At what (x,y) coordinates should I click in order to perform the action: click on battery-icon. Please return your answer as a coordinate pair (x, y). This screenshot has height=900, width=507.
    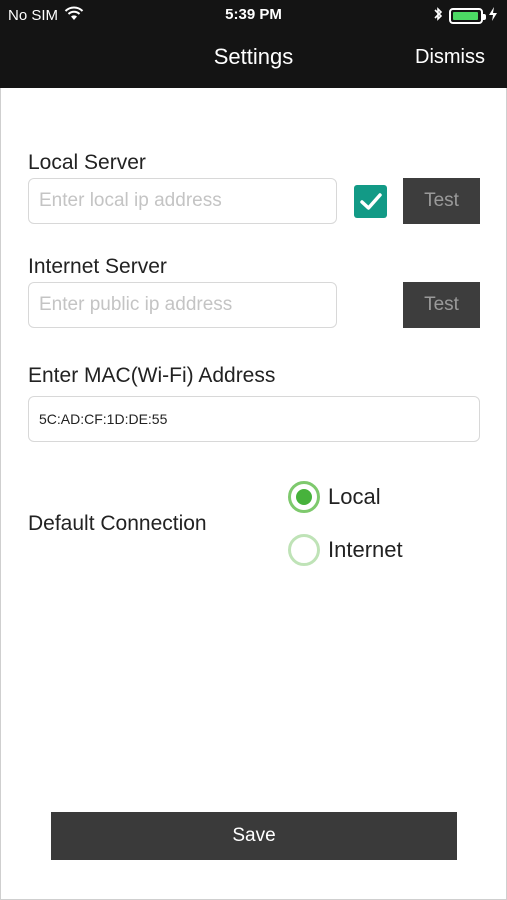
    Looking at the image, I should click on (467, 16).